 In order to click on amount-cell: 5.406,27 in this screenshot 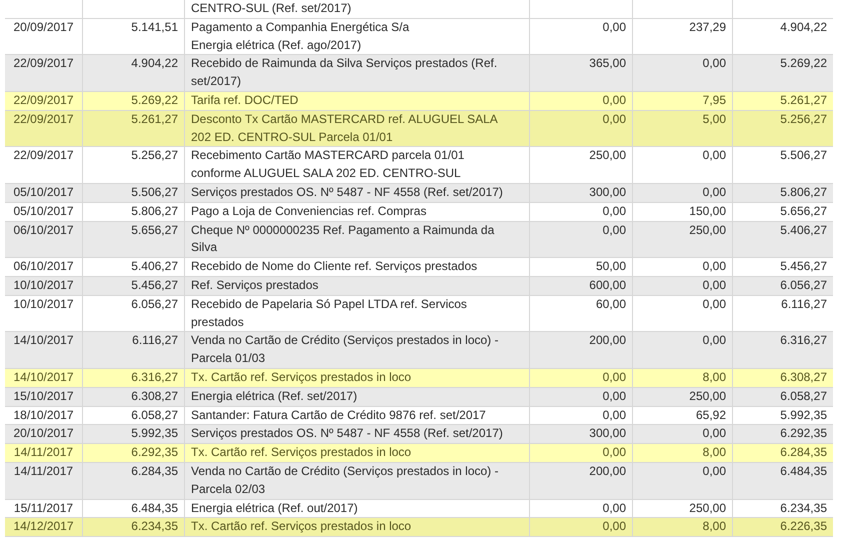, I will do `click(154, 266)`.